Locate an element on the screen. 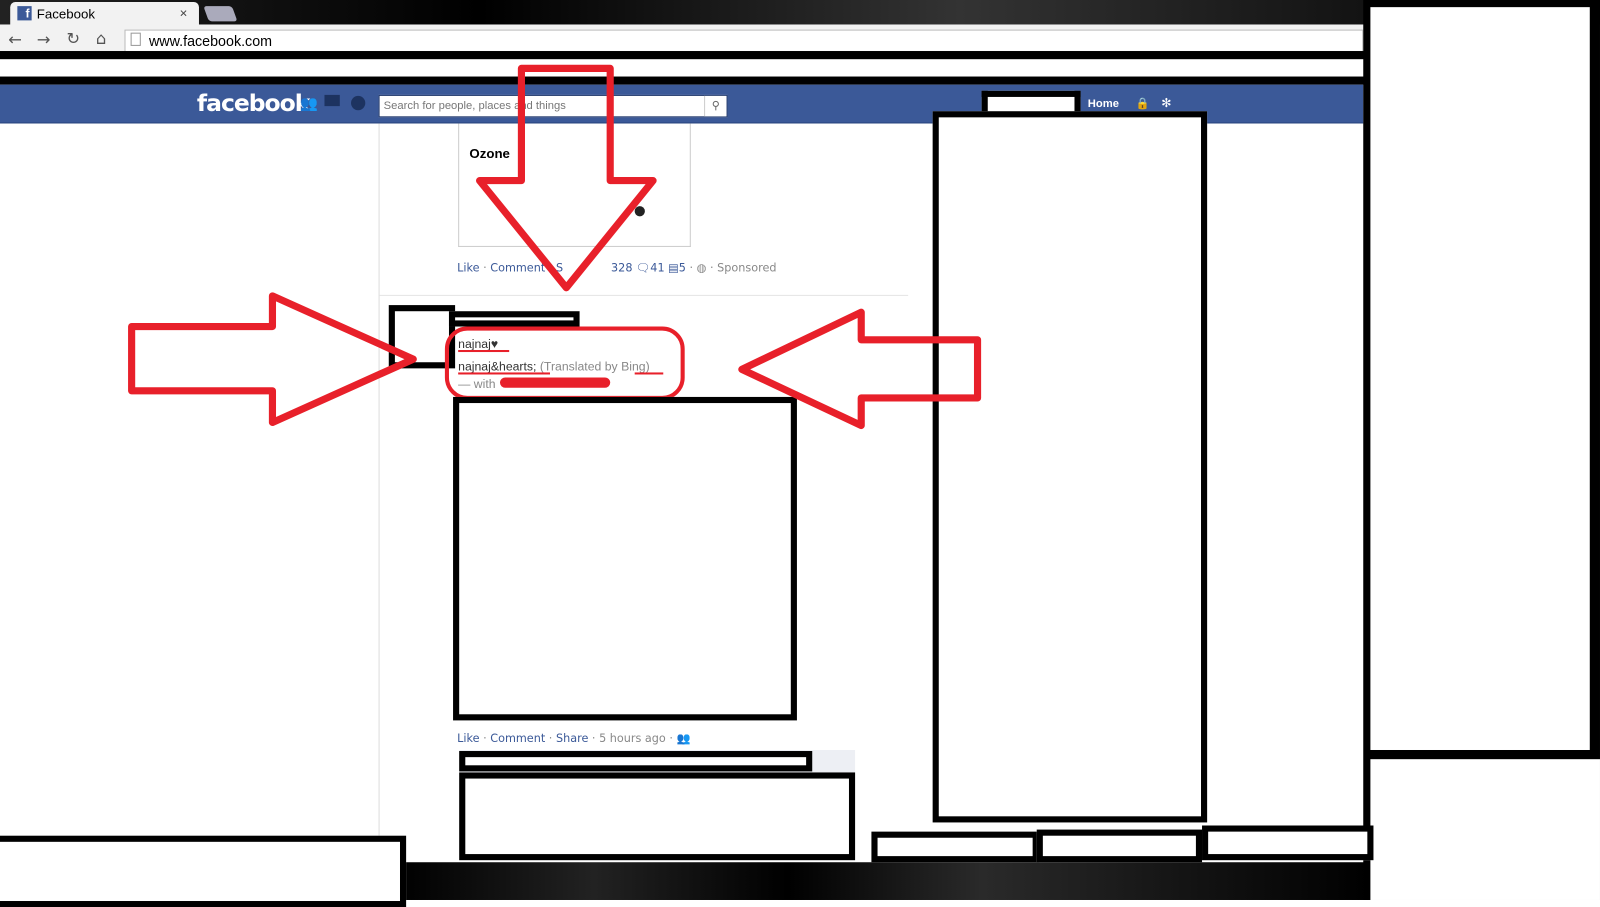 The height and width of the screenshot is (907, 1600). arrow-left-annotation is located at coordinates (860, 369).